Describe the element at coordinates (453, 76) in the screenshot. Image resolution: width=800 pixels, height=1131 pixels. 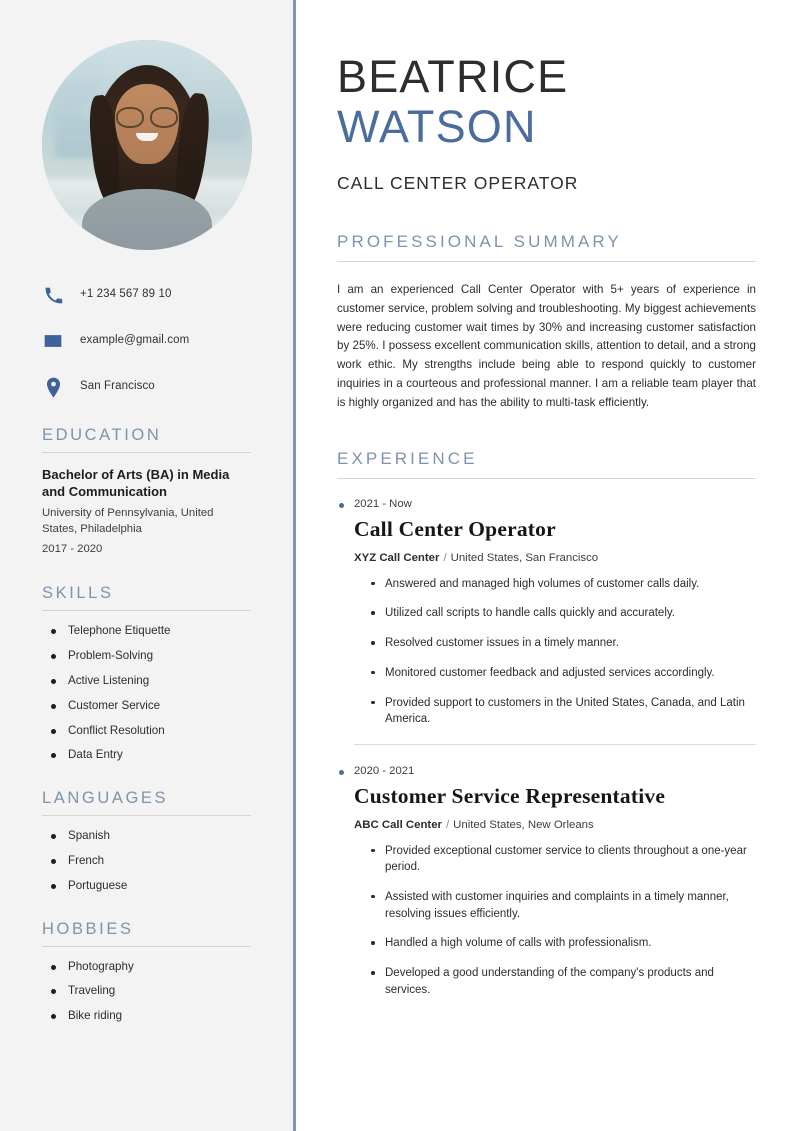
I see `first-name: BEATRICE` at that location.